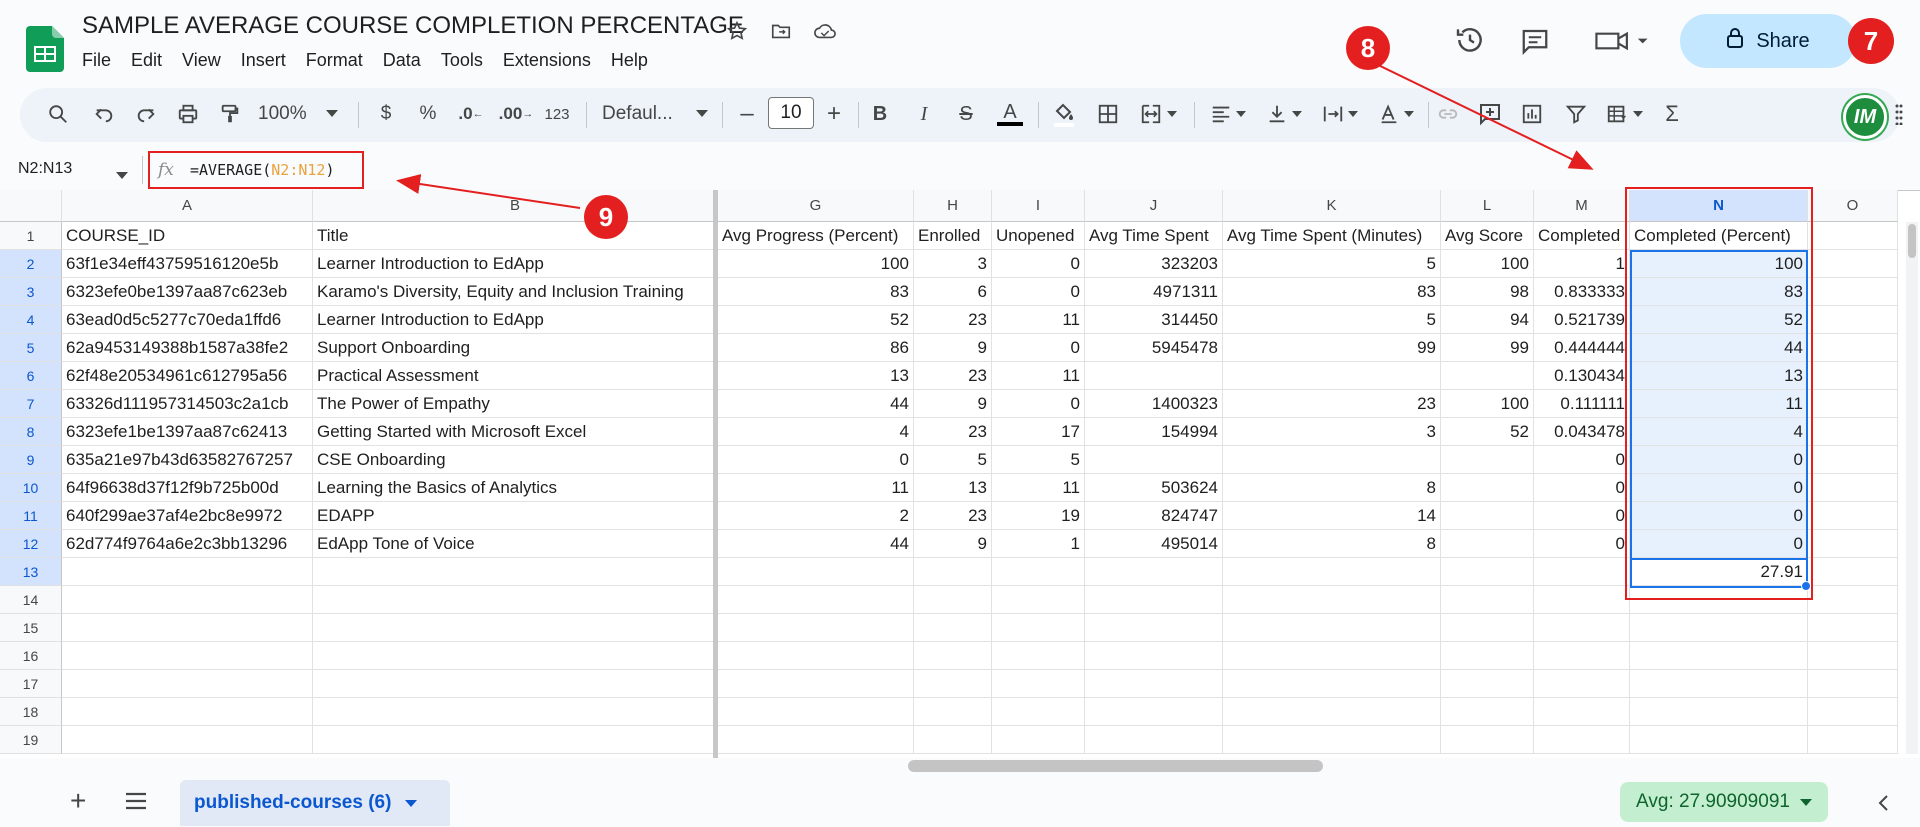  Describe the element at coordinates (1038, 206) in the screenshot. I see `column-header-i: I` at that location.